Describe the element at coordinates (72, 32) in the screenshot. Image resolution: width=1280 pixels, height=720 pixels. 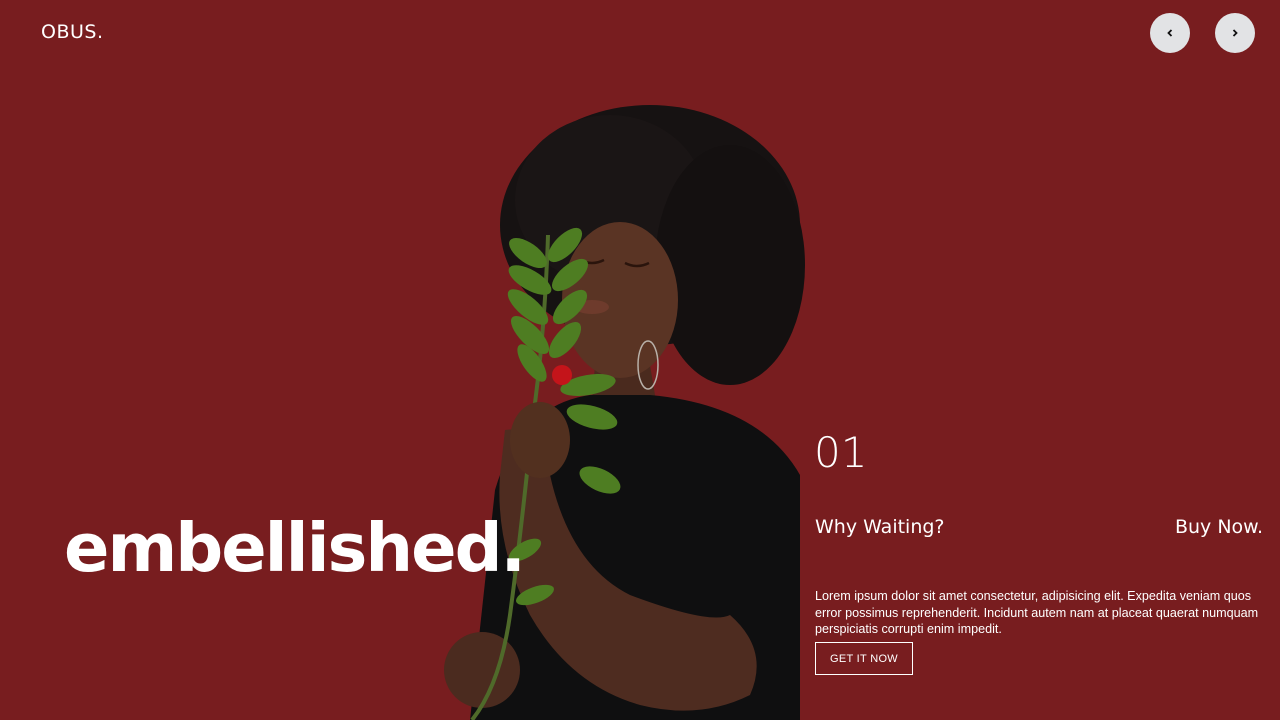
I see `logo: OBUS.` at that location.